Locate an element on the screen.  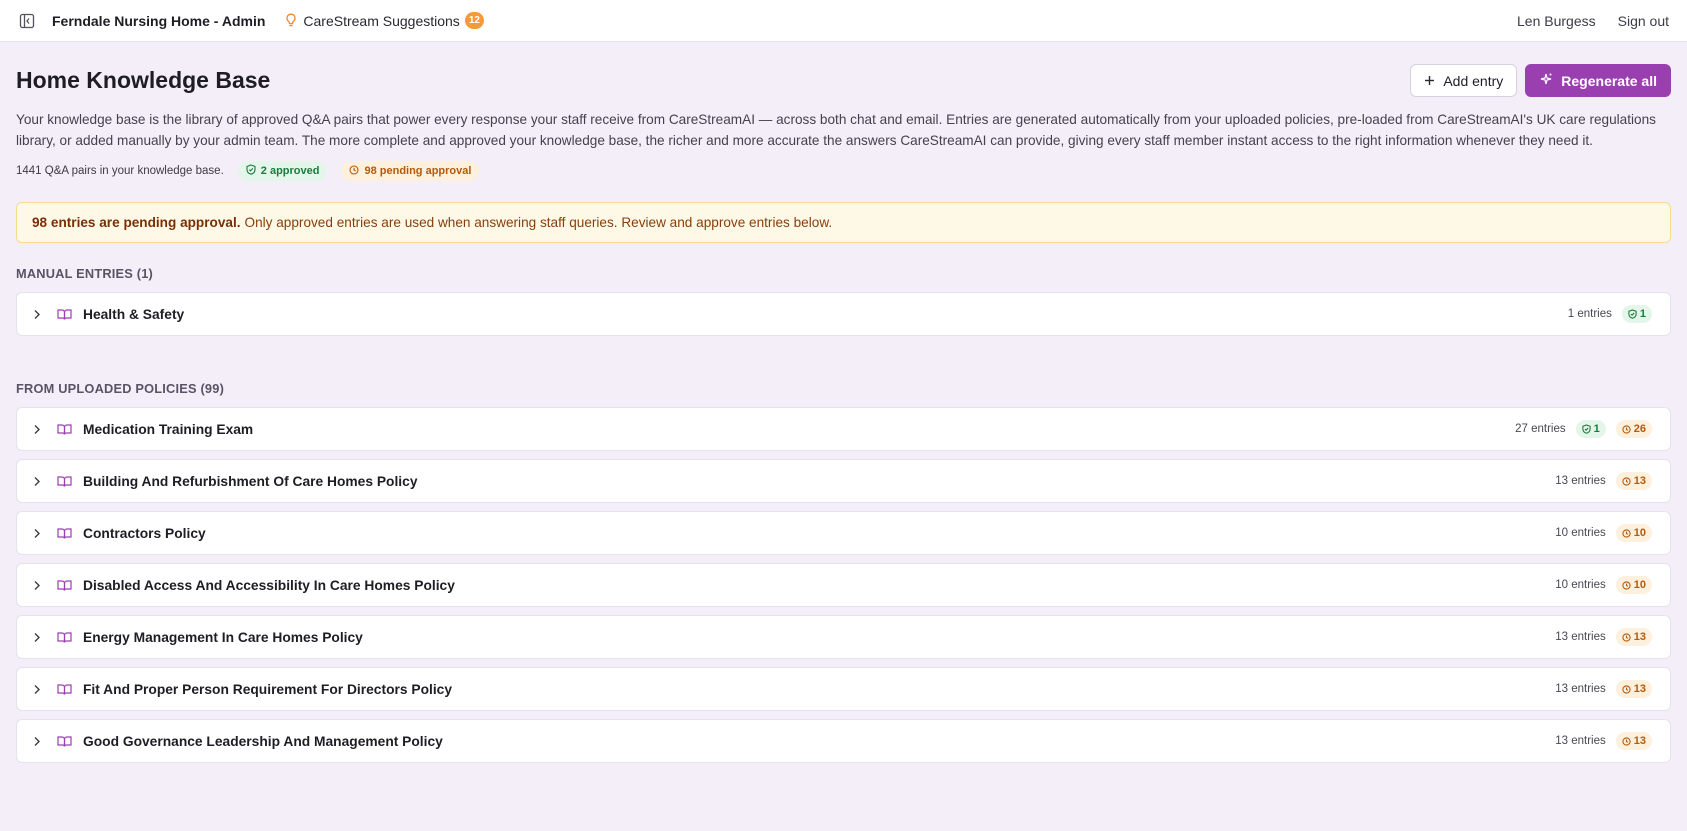
suggestions-link: CareStream Suggestions 12 is located at coordinates (384, 20).